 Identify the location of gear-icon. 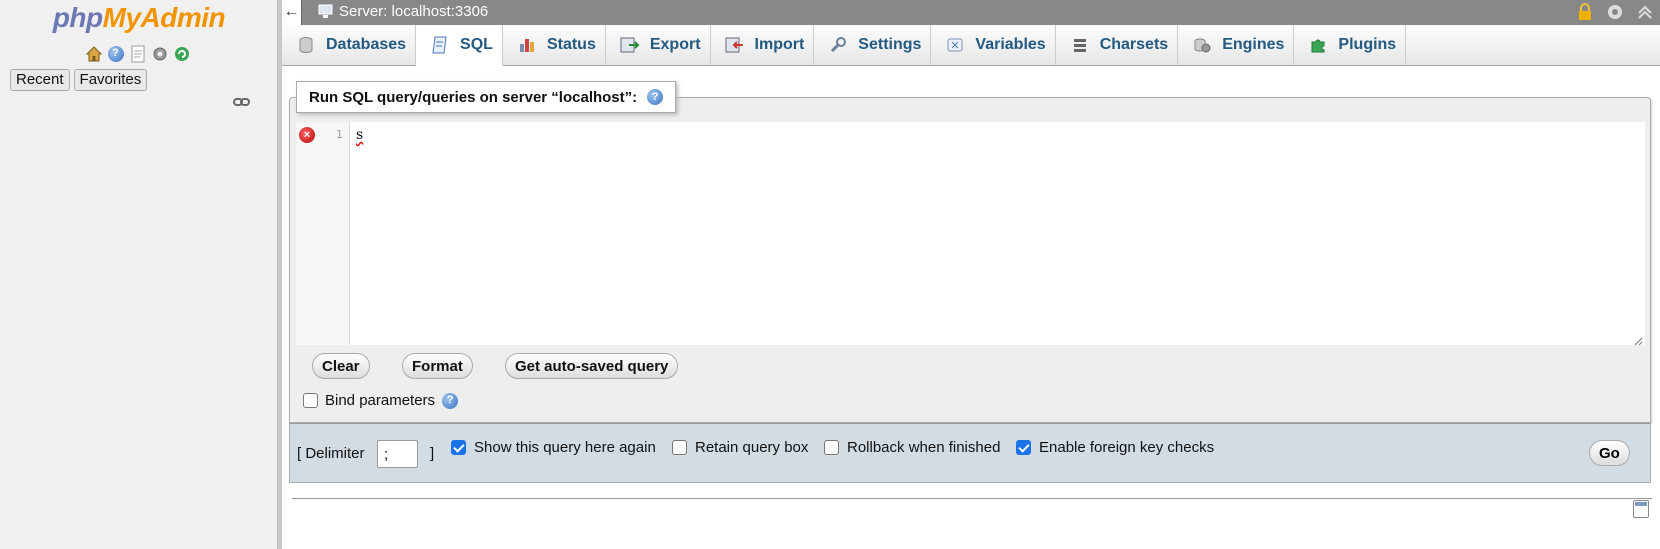
(1615, 12).